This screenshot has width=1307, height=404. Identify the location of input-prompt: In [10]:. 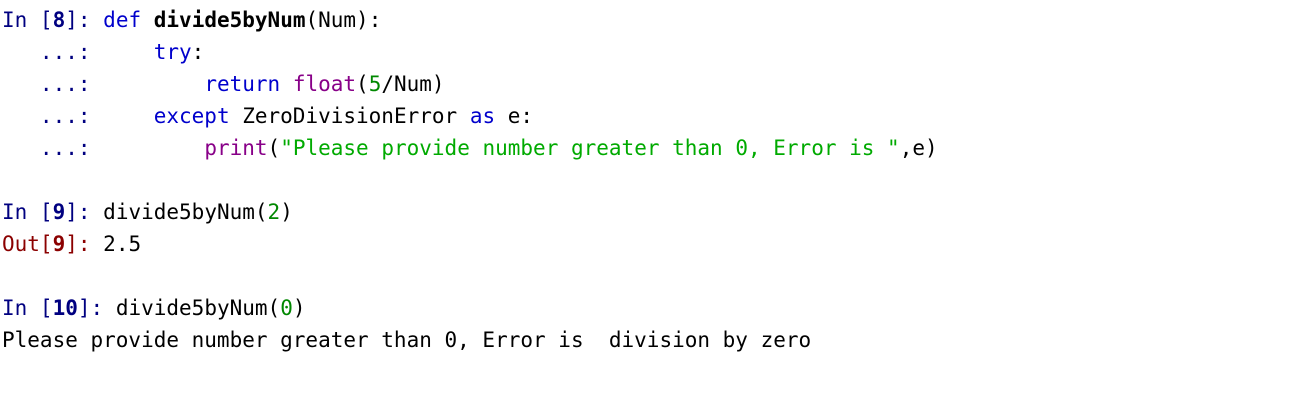
(59, 308).